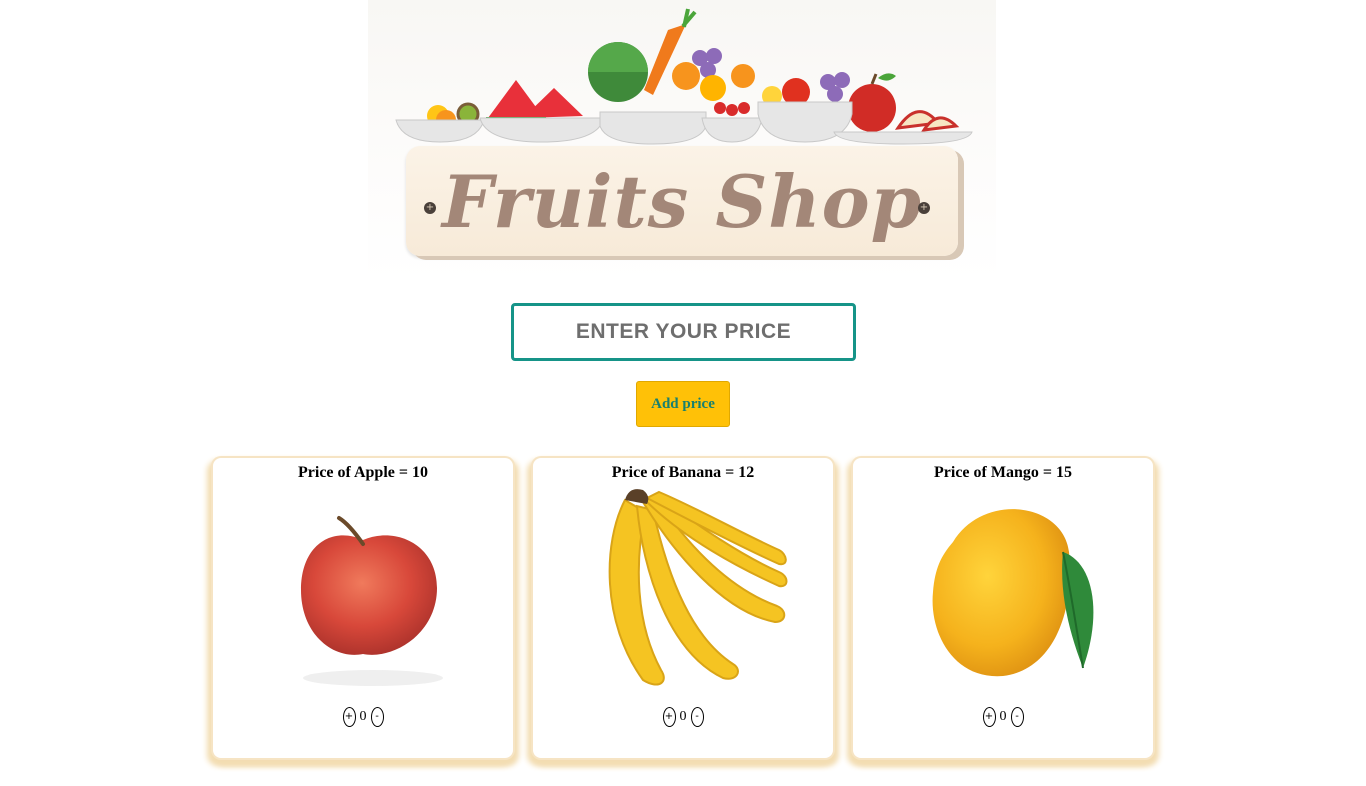  I want to click on card-title: Price of Apple = 10, so click(363, 473).